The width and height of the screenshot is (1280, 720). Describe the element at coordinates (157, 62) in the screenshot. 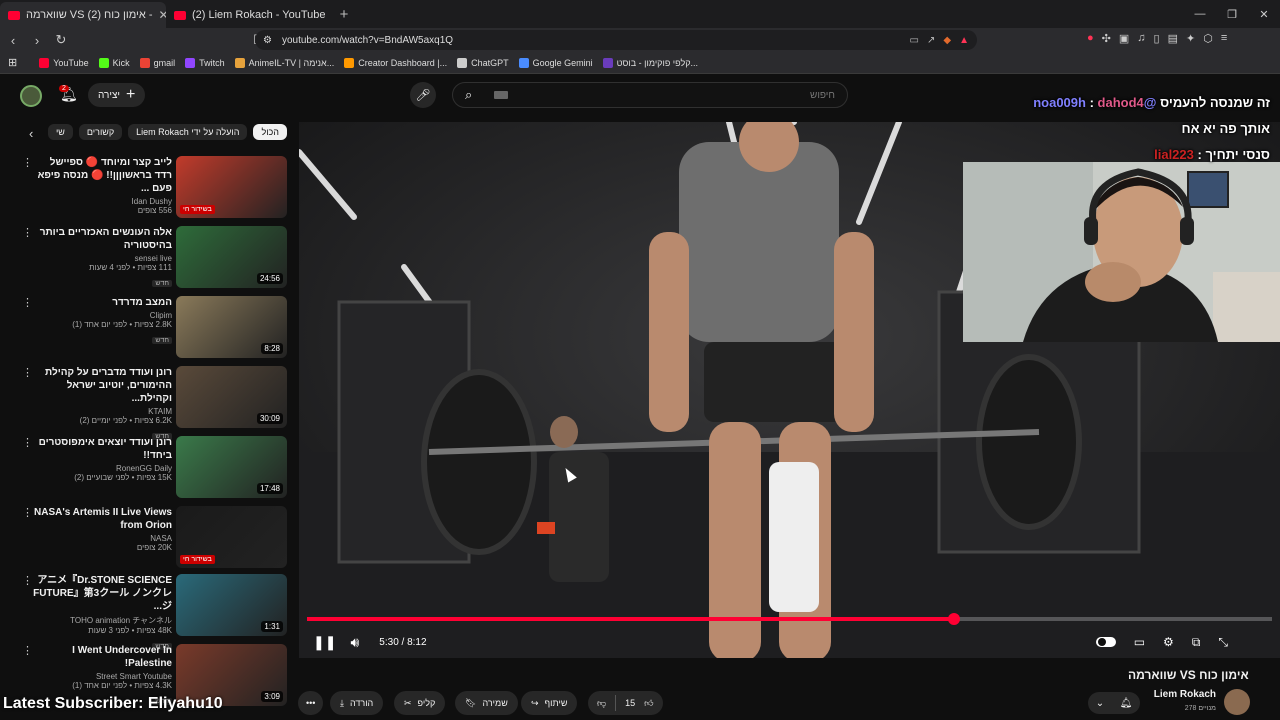

I see `bookmark-item: gmail` at that location.